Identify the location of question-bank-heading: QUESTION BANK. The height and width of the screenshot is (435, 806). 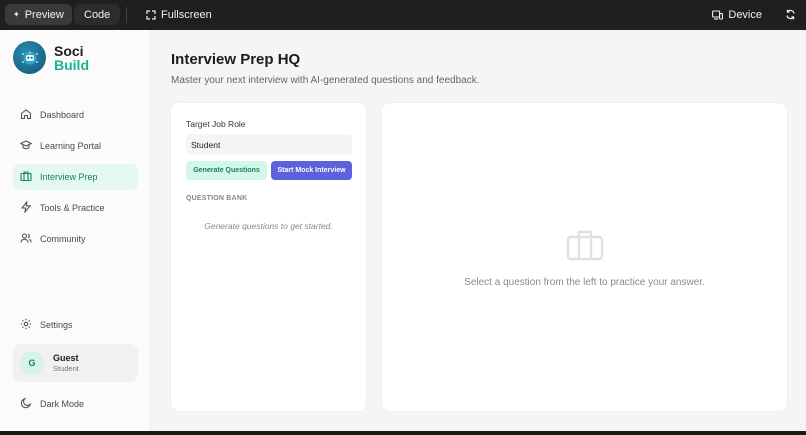
(217, 198).